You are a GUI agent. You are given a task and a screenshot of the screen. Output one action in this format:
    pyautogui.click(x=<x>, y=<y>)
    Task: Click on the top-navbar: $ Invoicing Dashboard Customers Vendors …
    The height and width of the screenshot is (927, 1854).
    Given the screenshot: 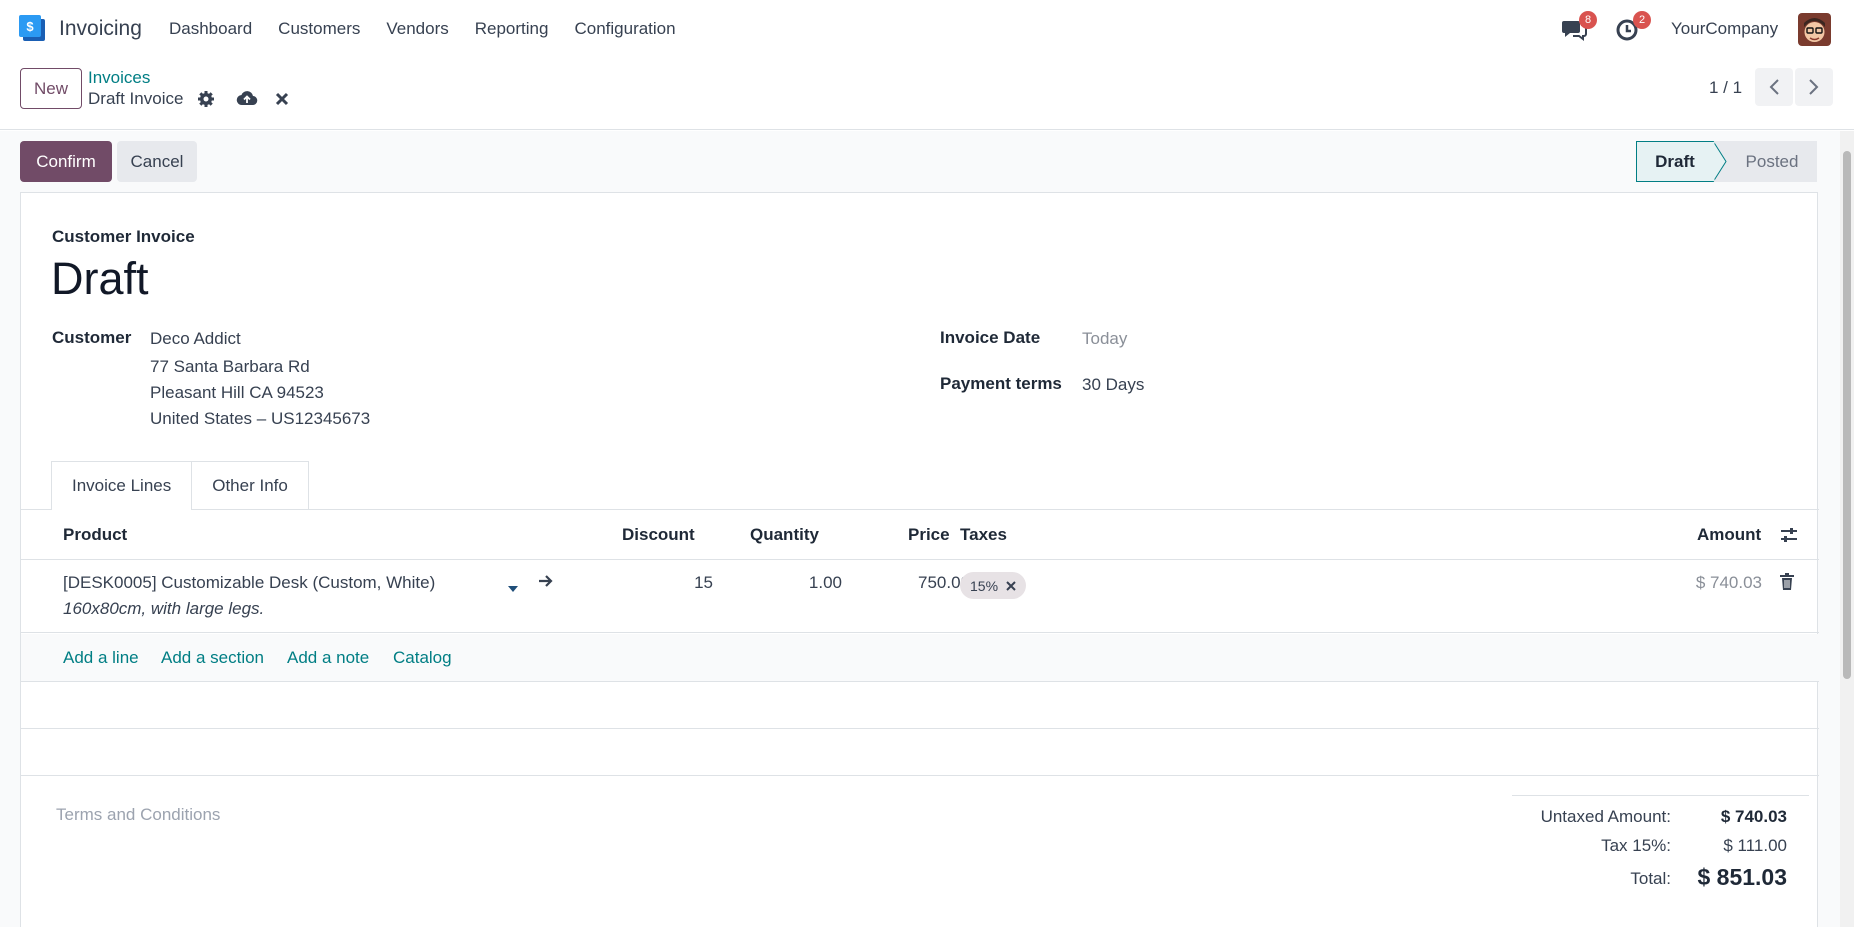 What is the action you would take?
    pyautogui.click(x=927, y=29)
    